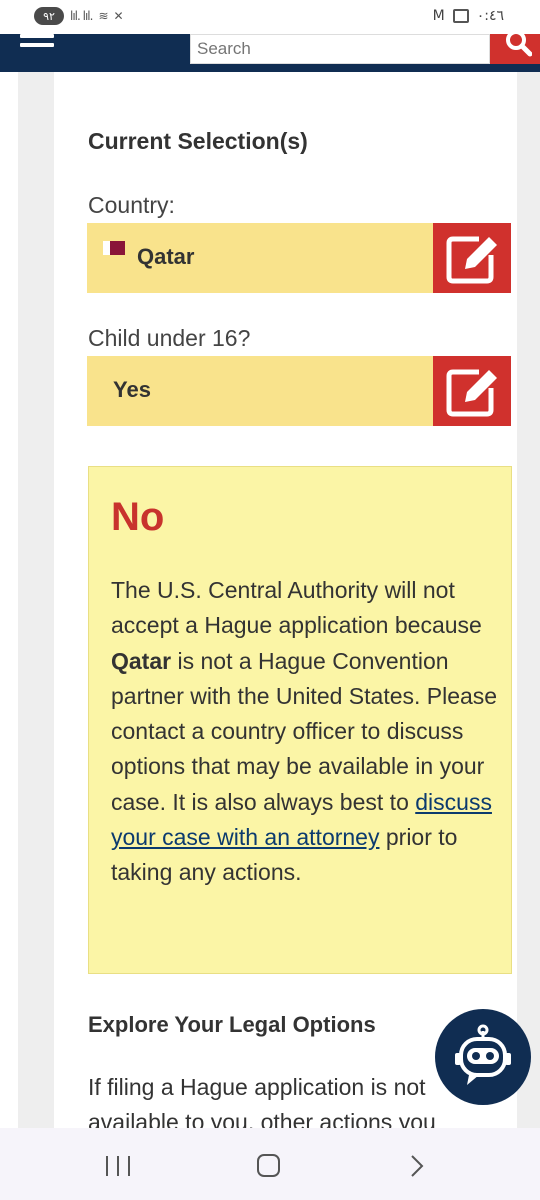  I want to click on mute-icon: ✕, so click(118, 16).